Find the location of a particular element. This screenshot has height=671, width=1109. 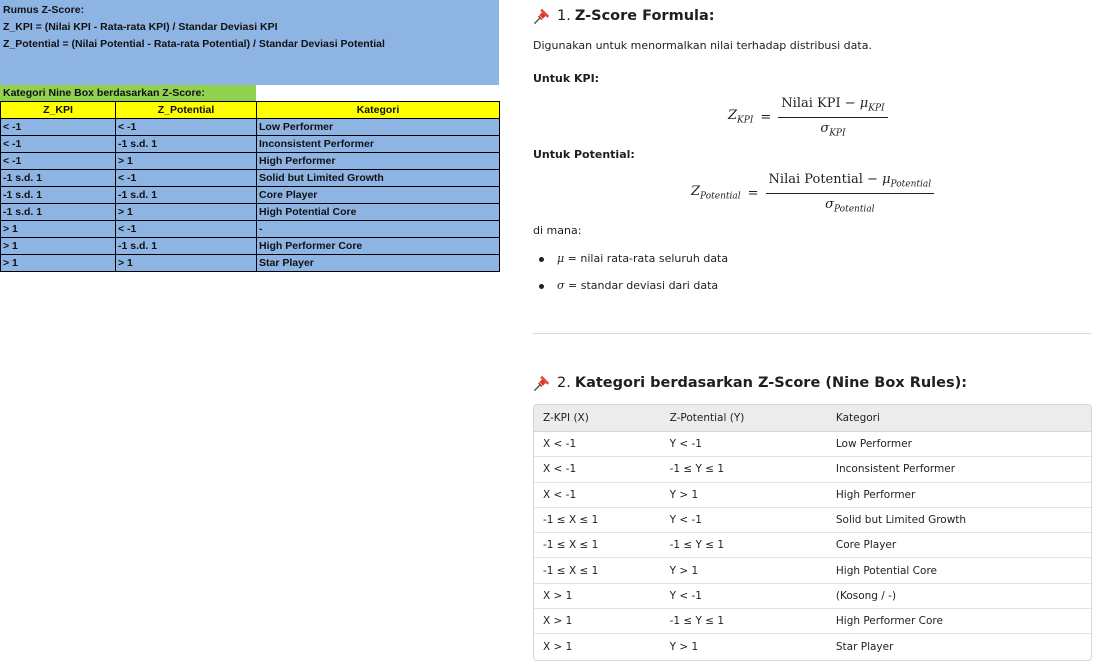

pushpin-icon is located at coordinates (542, 16).